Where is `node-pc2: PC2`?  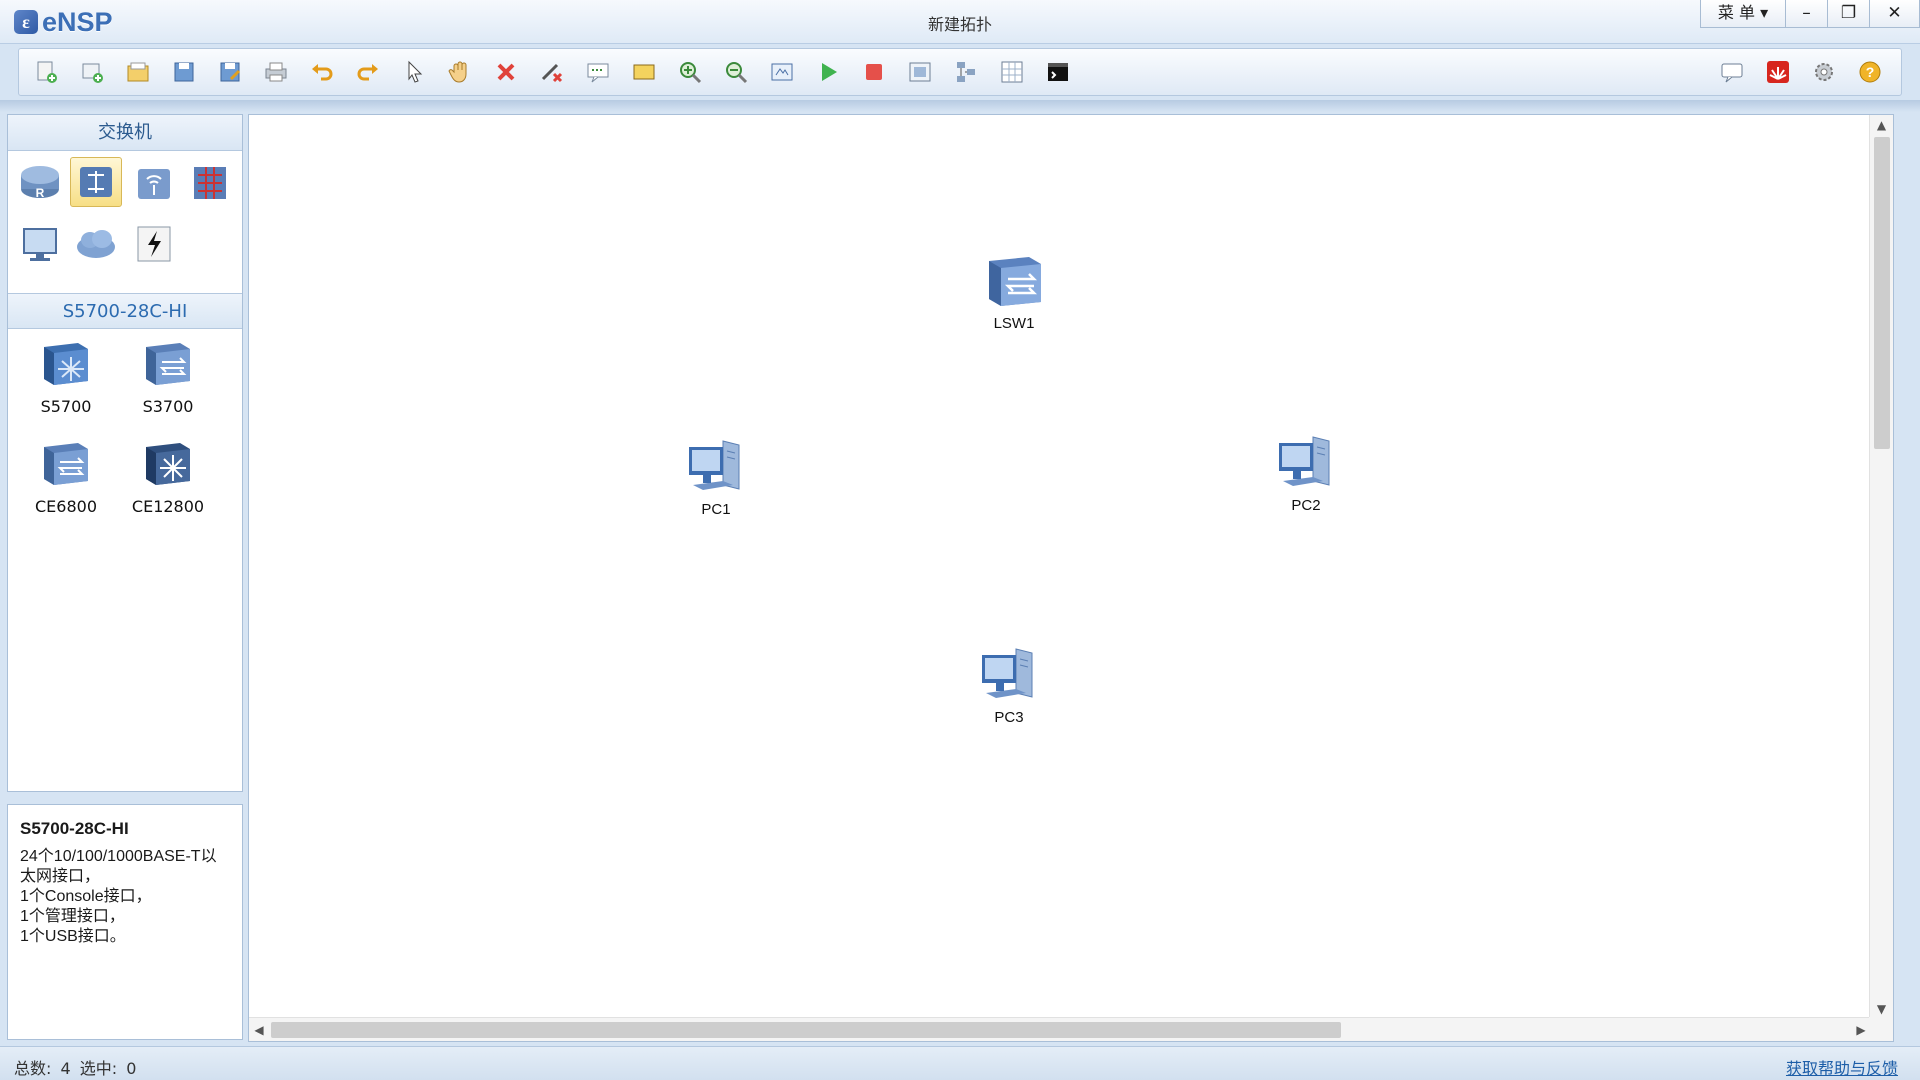 node-pc2: PC2 is located at coordinates (1306, 472).